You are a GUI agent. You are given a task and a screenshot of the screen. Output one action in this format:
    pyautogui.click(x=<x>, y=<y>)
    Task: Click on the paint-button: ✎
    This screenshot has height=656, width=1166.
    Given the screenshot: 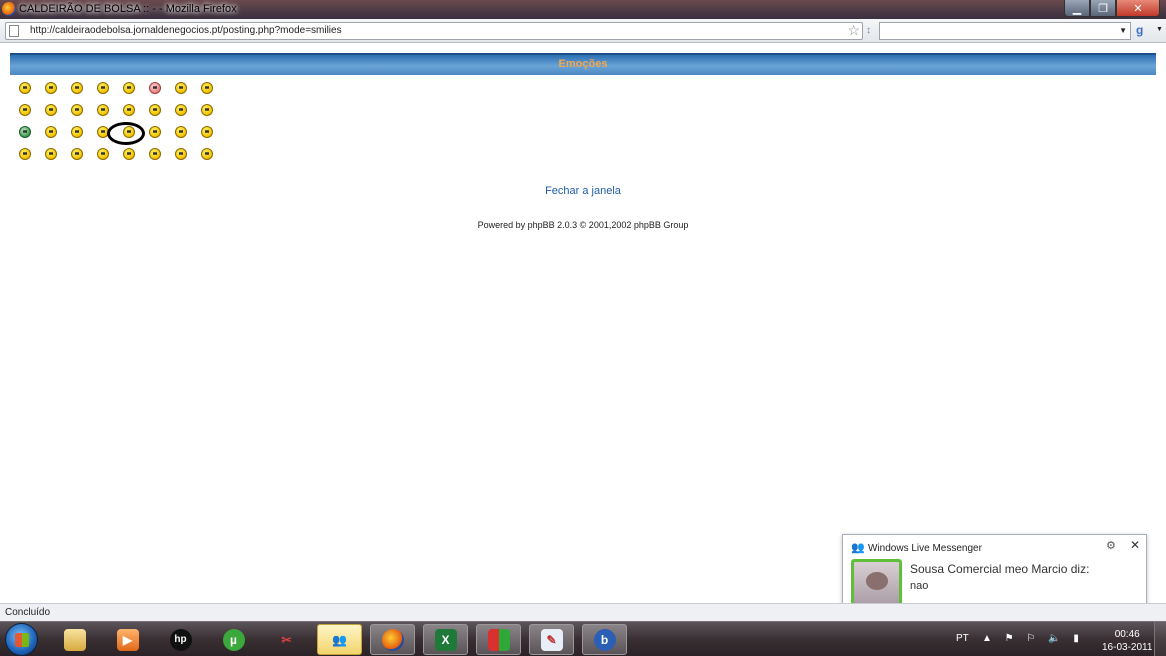 What is the action you would take?
    pyautogui.click(x=551, y=639)
    